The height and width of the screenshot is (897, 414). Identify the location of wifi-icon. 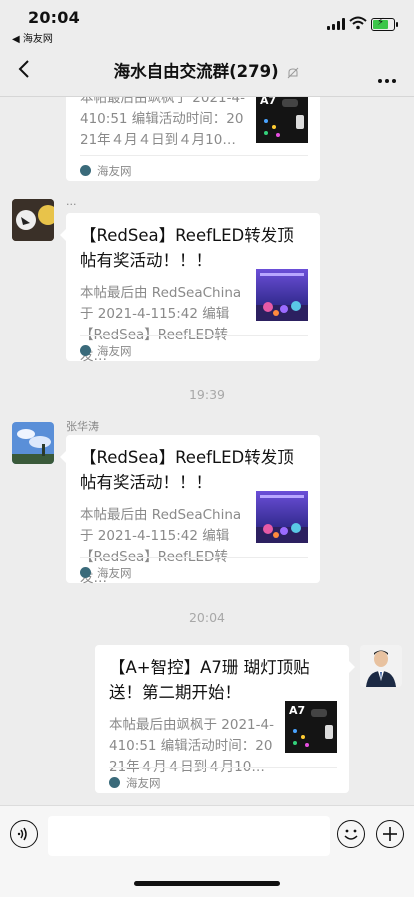
(358, 23).